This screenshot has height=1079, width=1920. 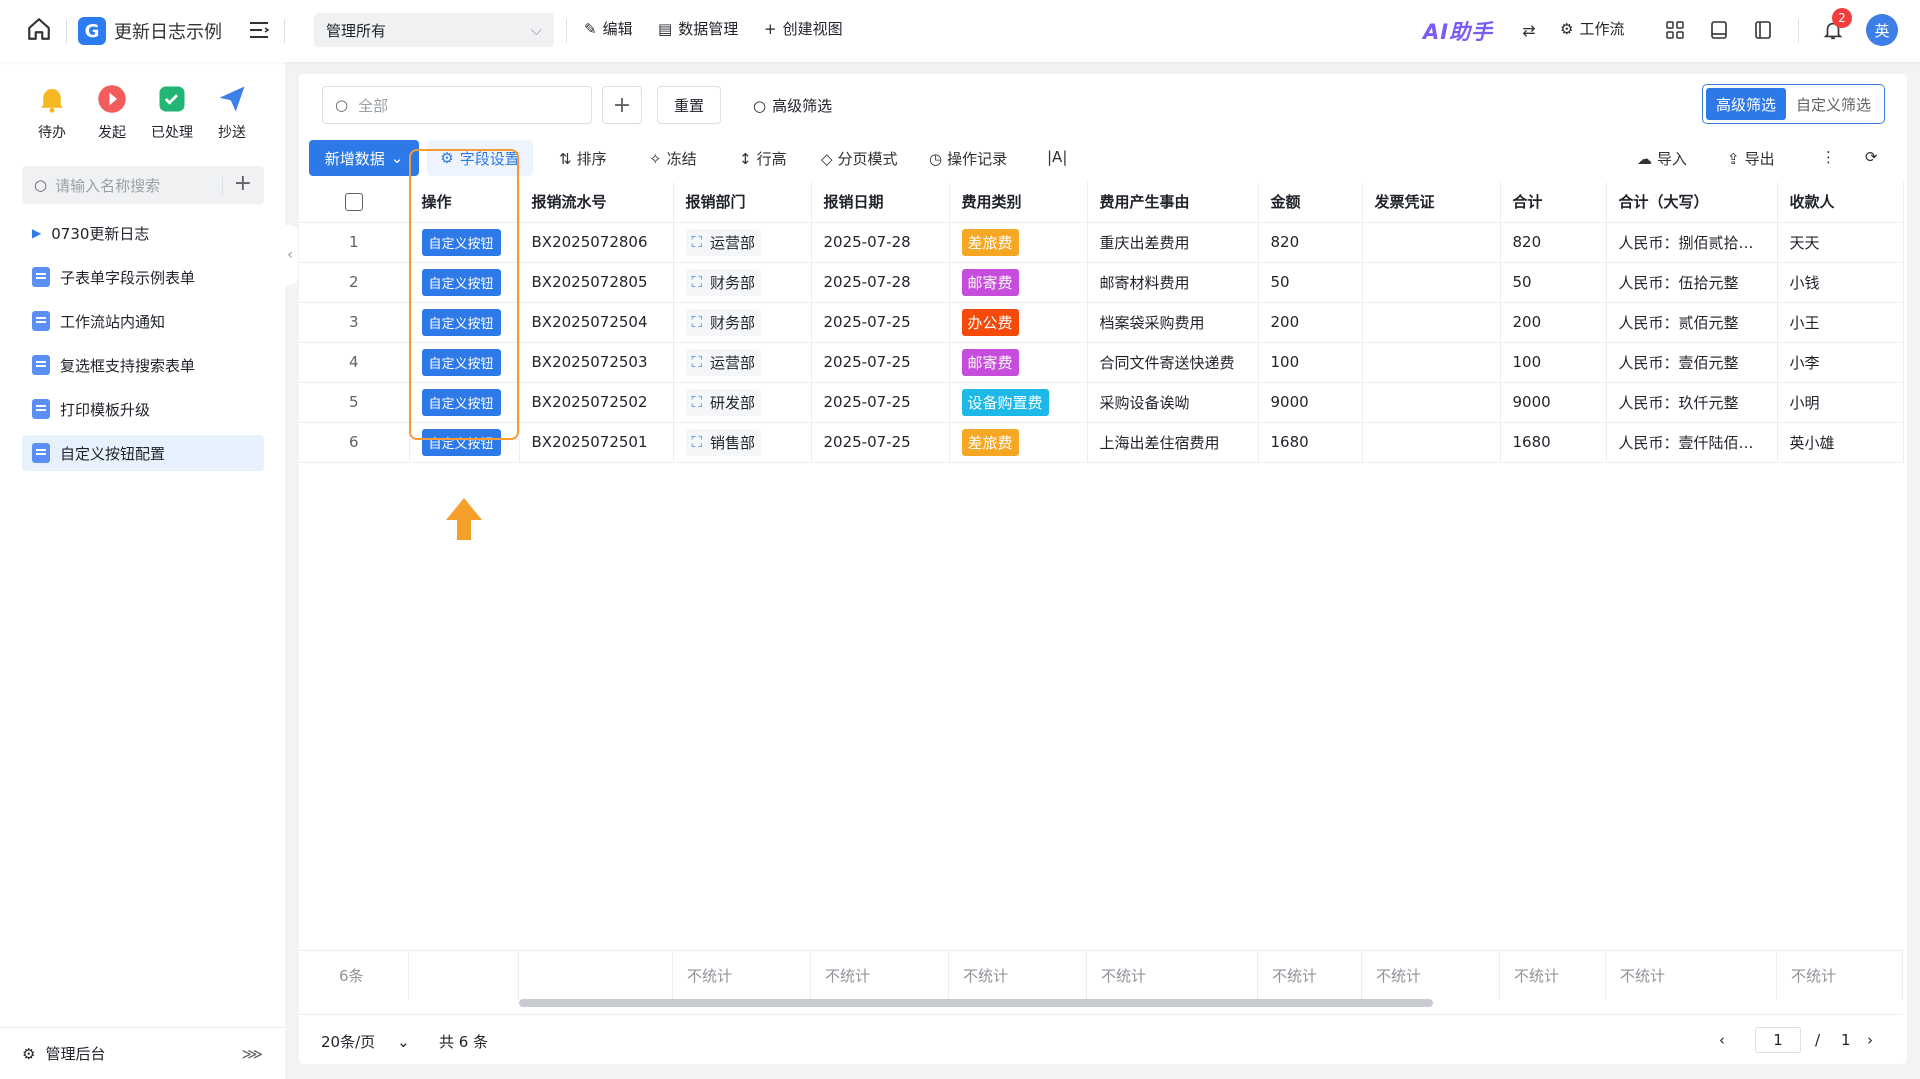 What do you see at coordinates (1173, 402) in the screenshot?
I see `reason-cell: 采购设备诶呦` at bounding box center [1173, 402].